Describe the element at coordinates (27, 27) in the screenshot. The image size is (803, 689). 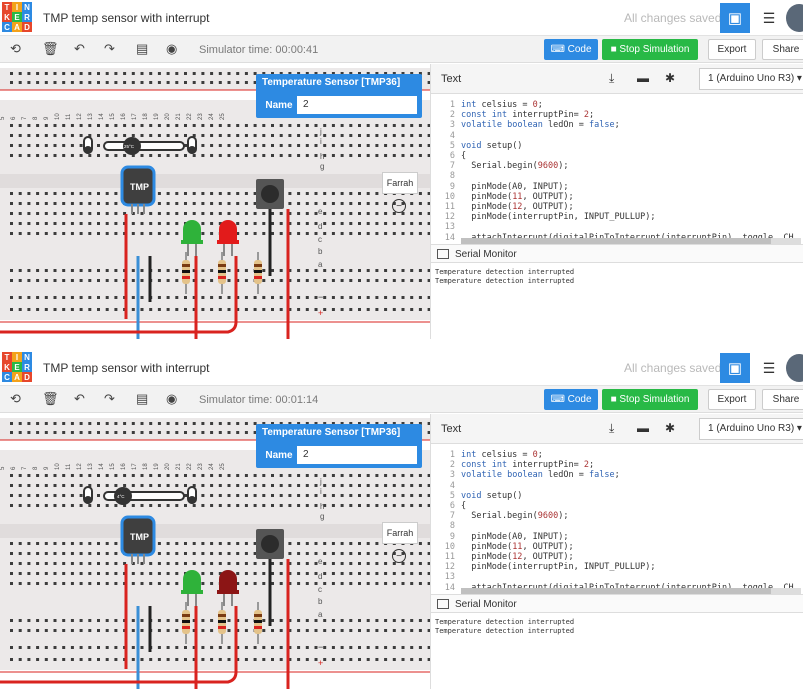
I see `logo-letter: D` at that location.